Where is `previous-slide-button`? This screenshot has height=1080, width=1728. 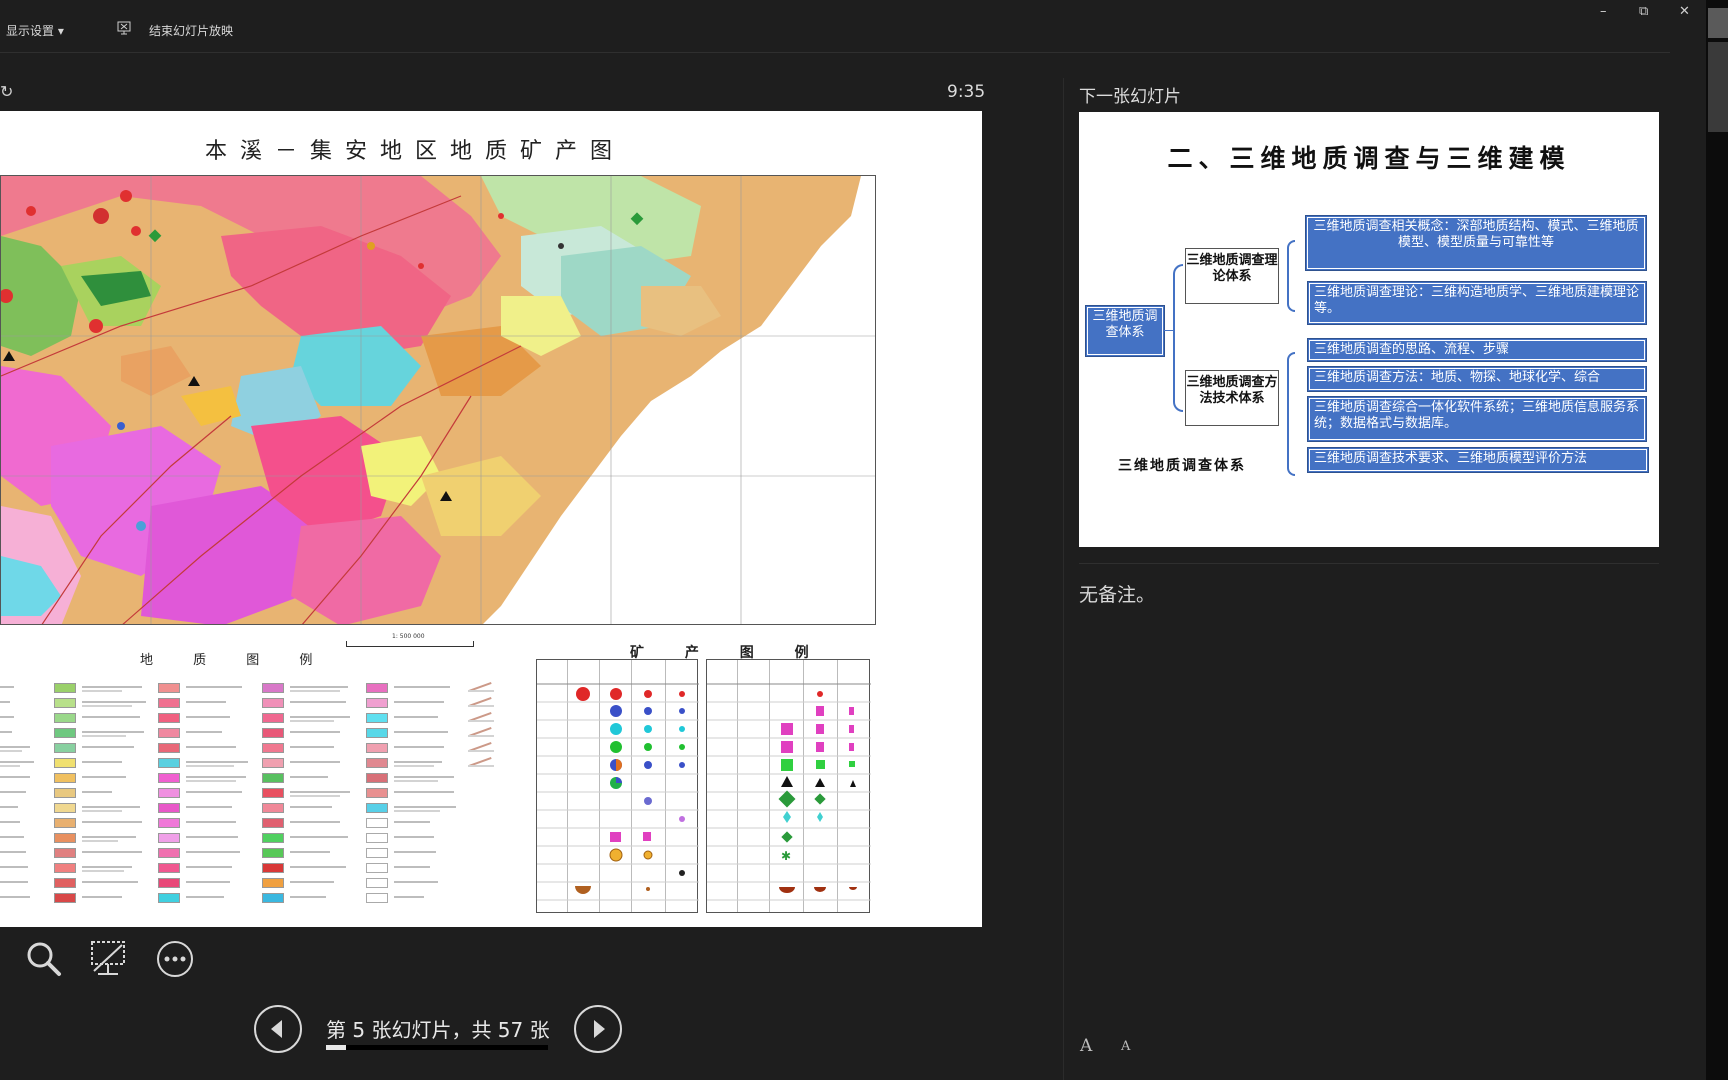
previous-slide-button is located at coordinates (278, 1029).